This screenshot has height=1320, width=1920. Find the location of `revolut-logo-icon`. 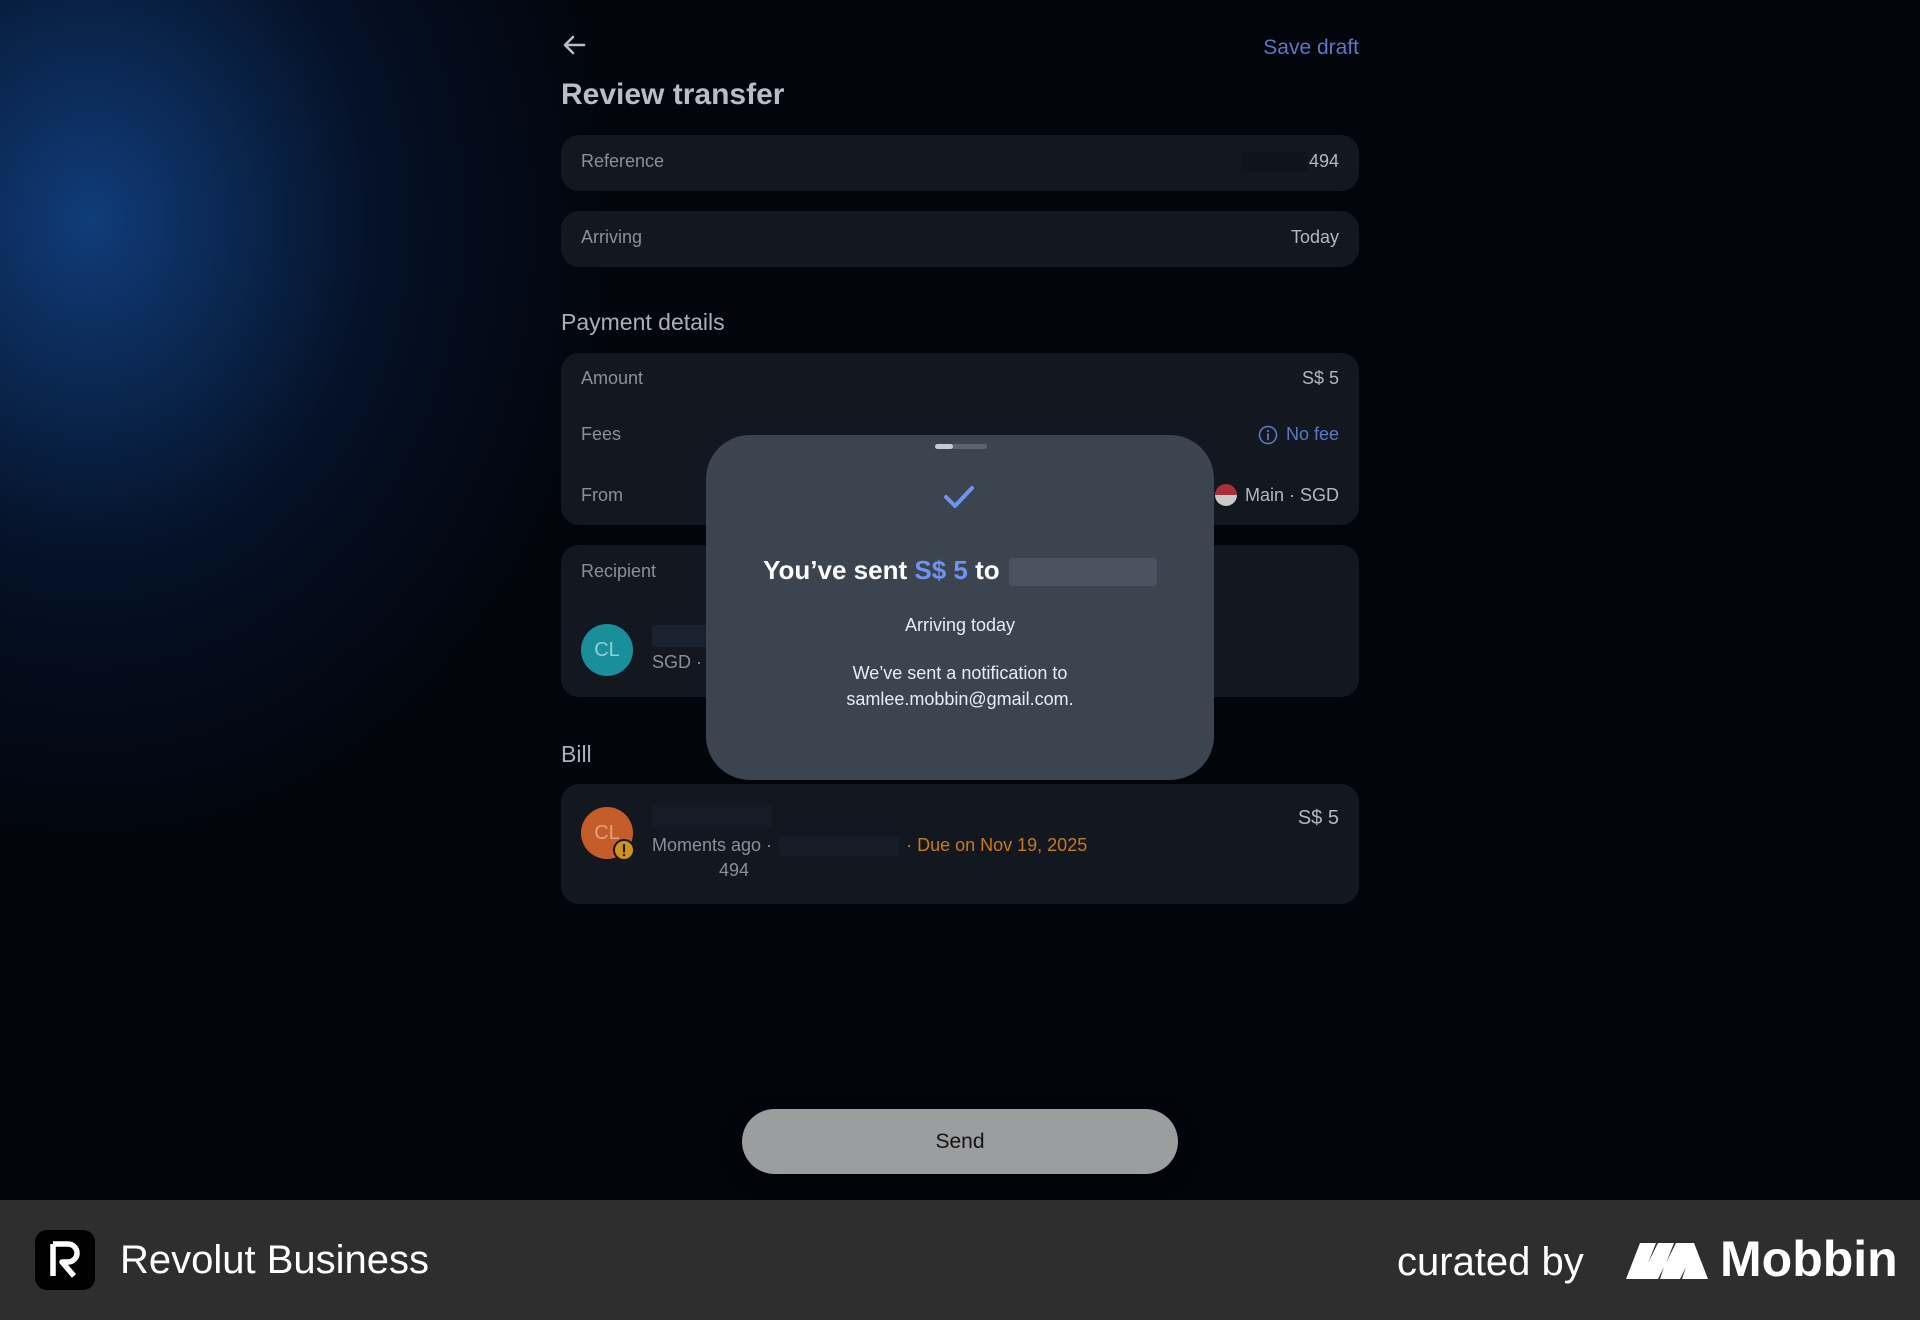

revolut-logo-icon is located at coordinates (65, 1260).